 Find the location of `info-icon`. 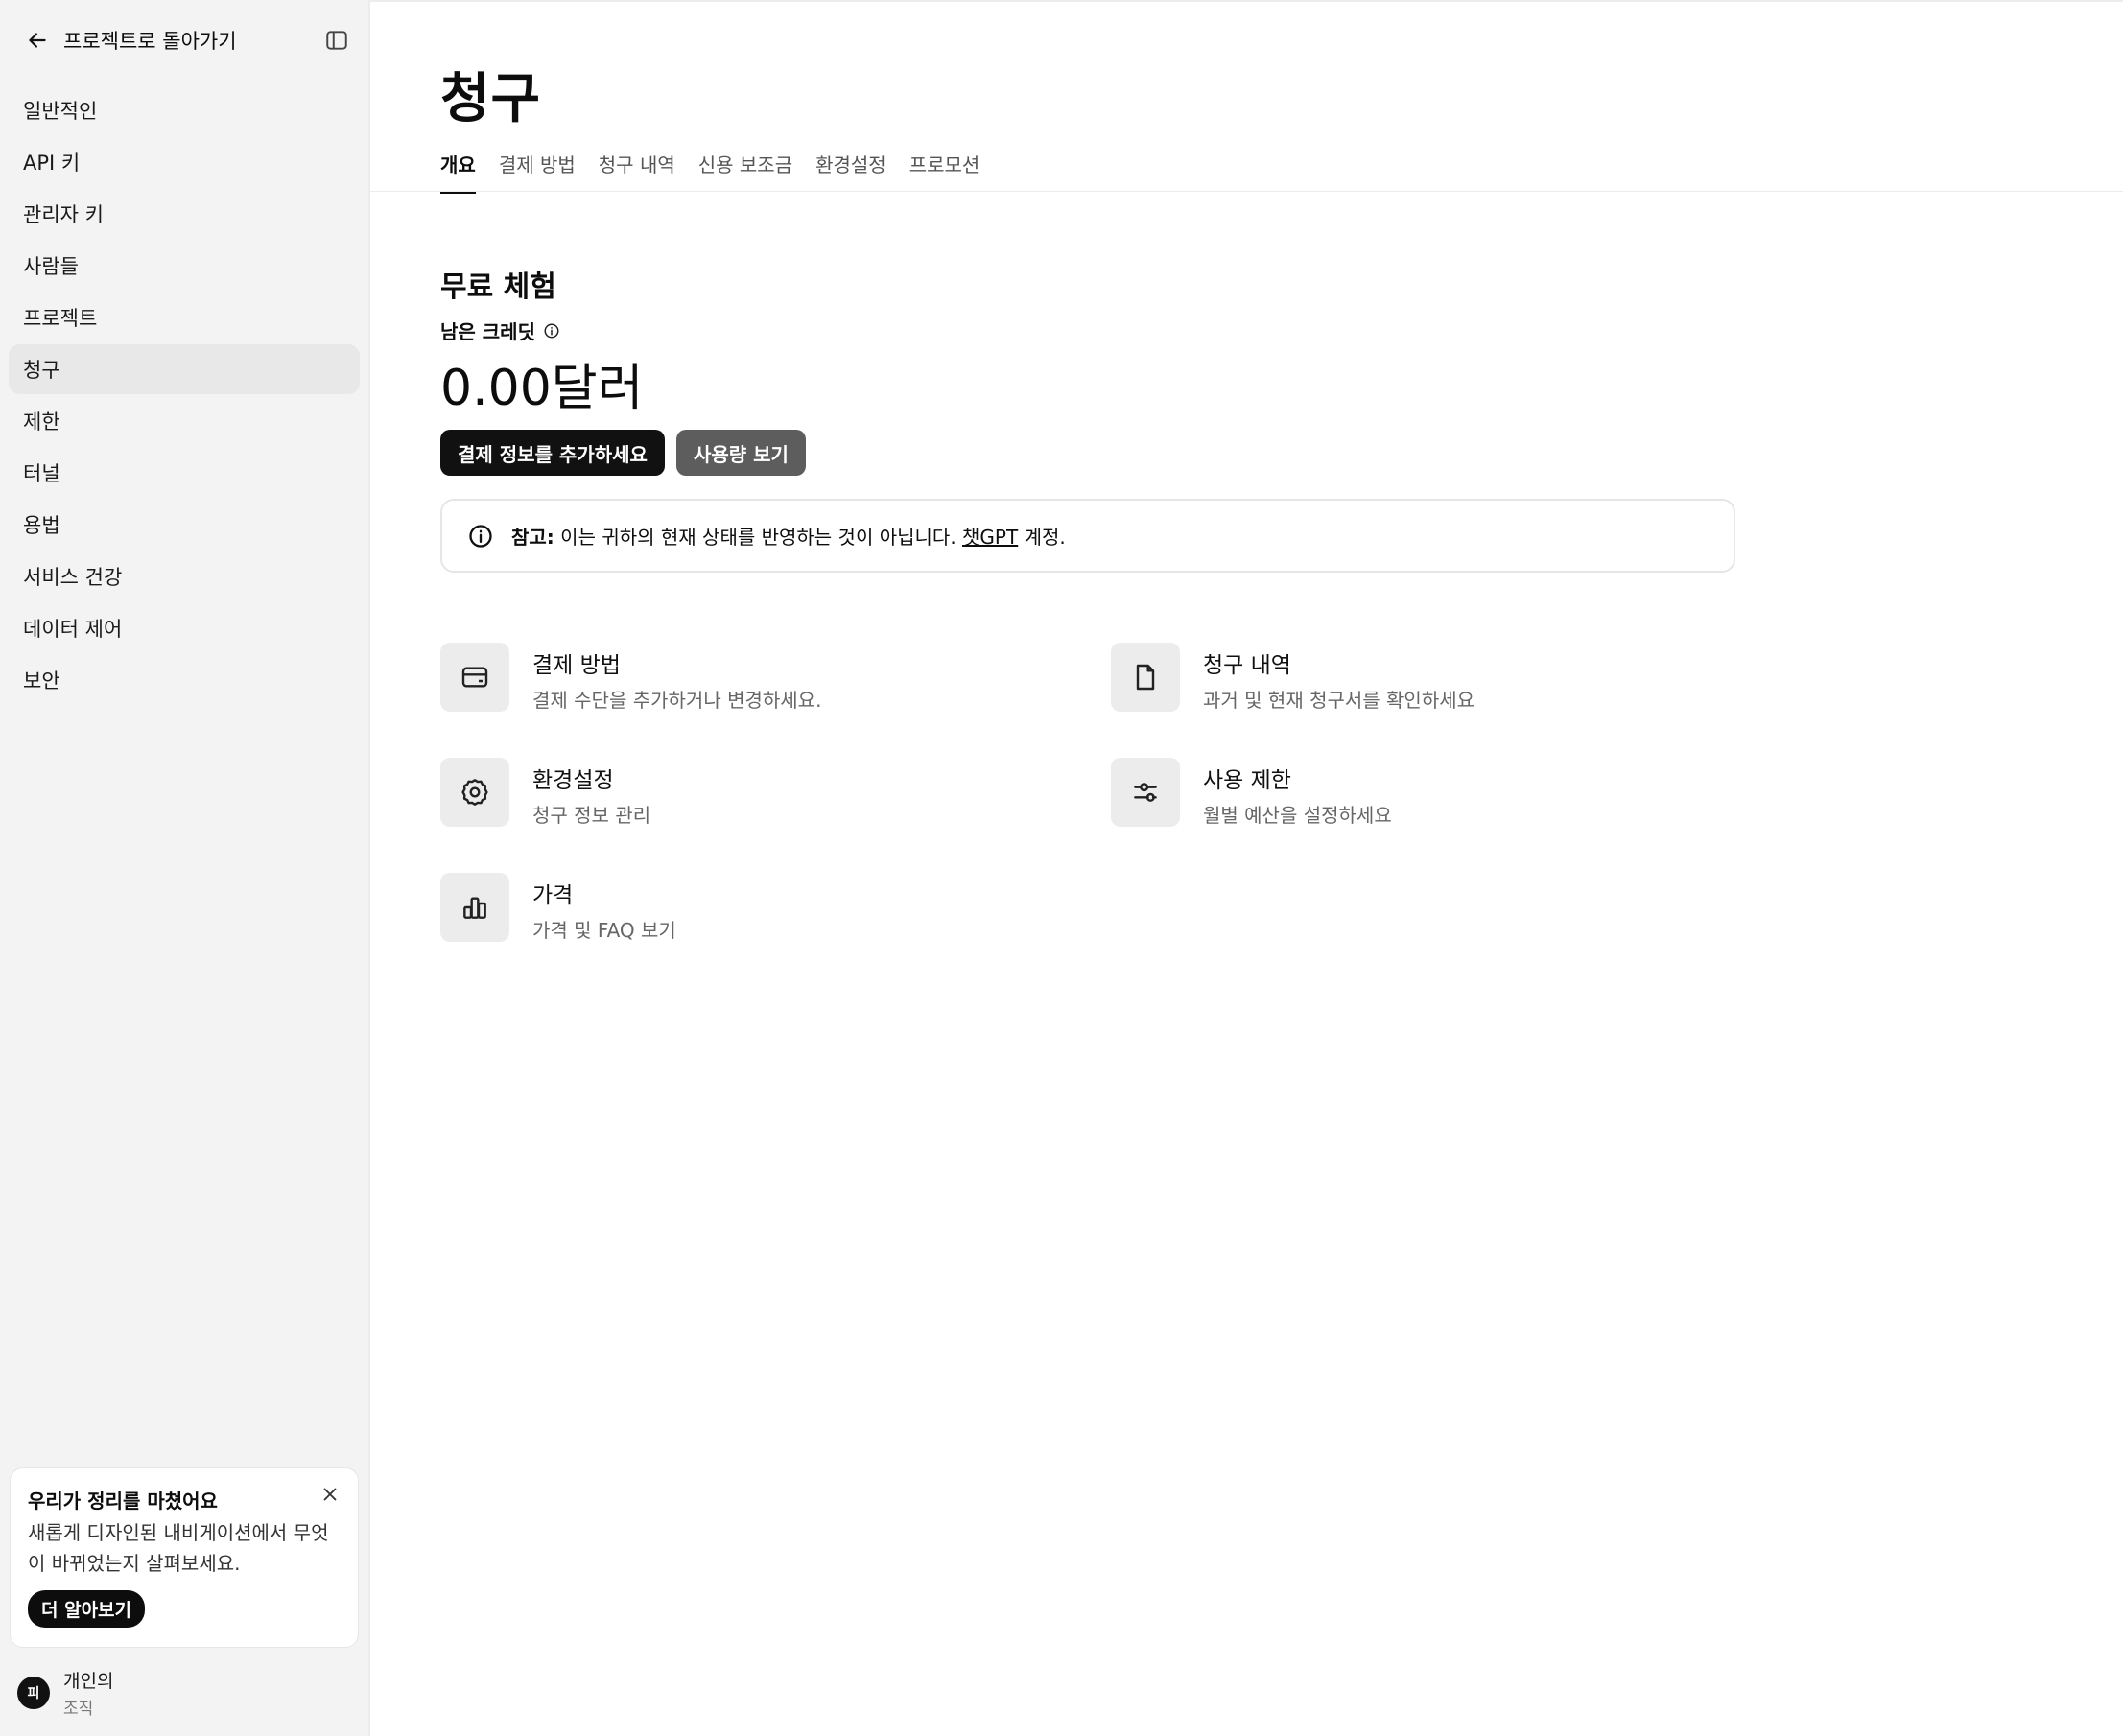

info-icon is located at coordinates (552, 331).